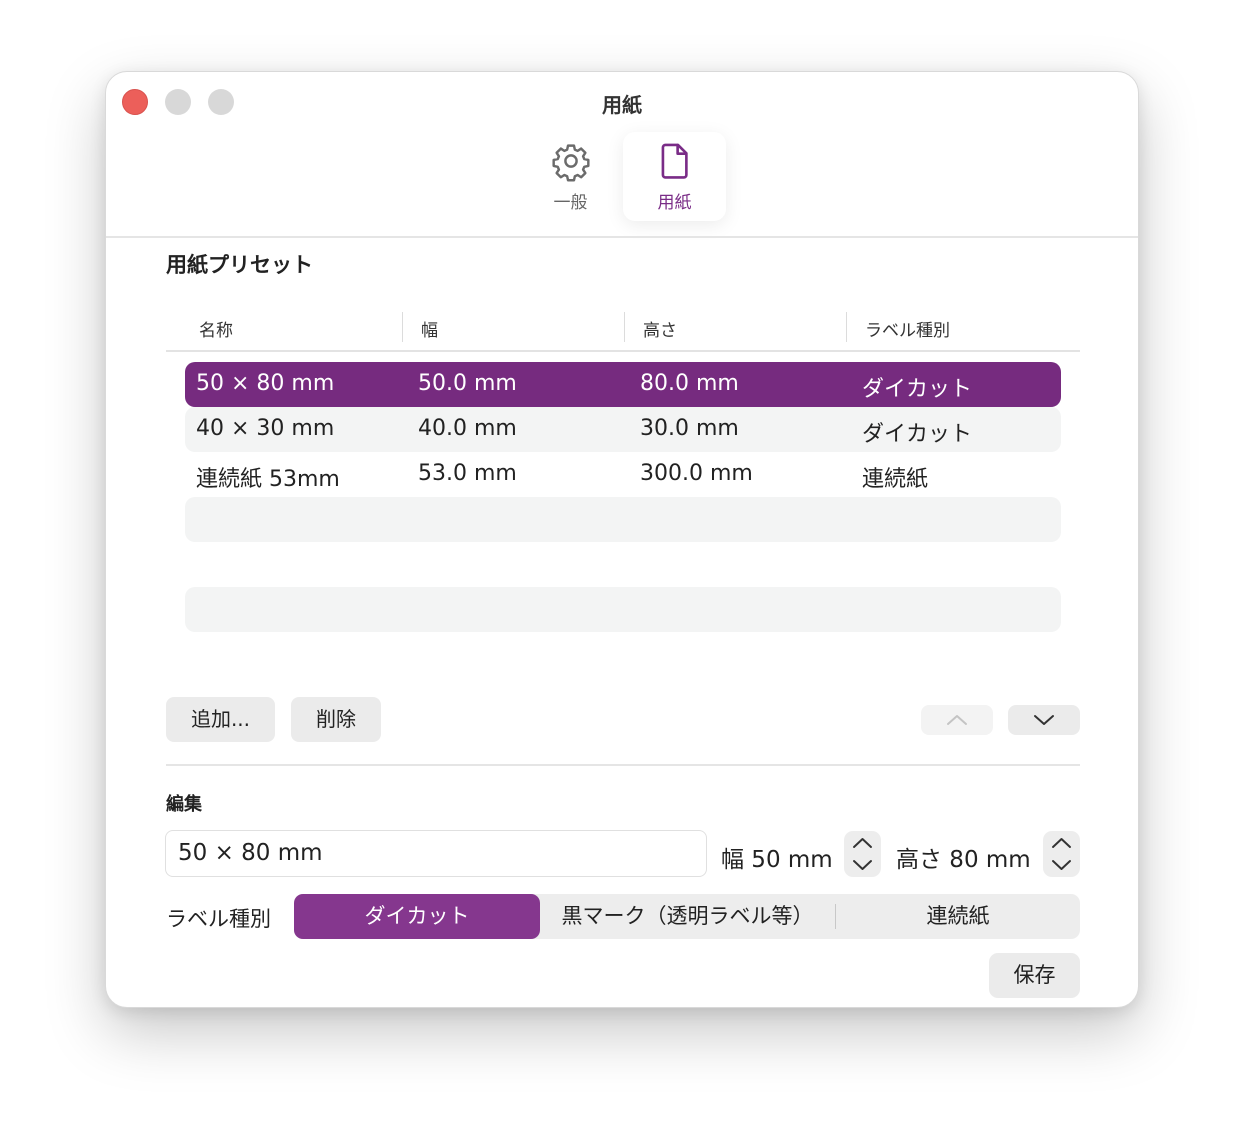 The width and height of the screenshot is (1244, 1147). I want to click on gear-icon, so click(571, 163).